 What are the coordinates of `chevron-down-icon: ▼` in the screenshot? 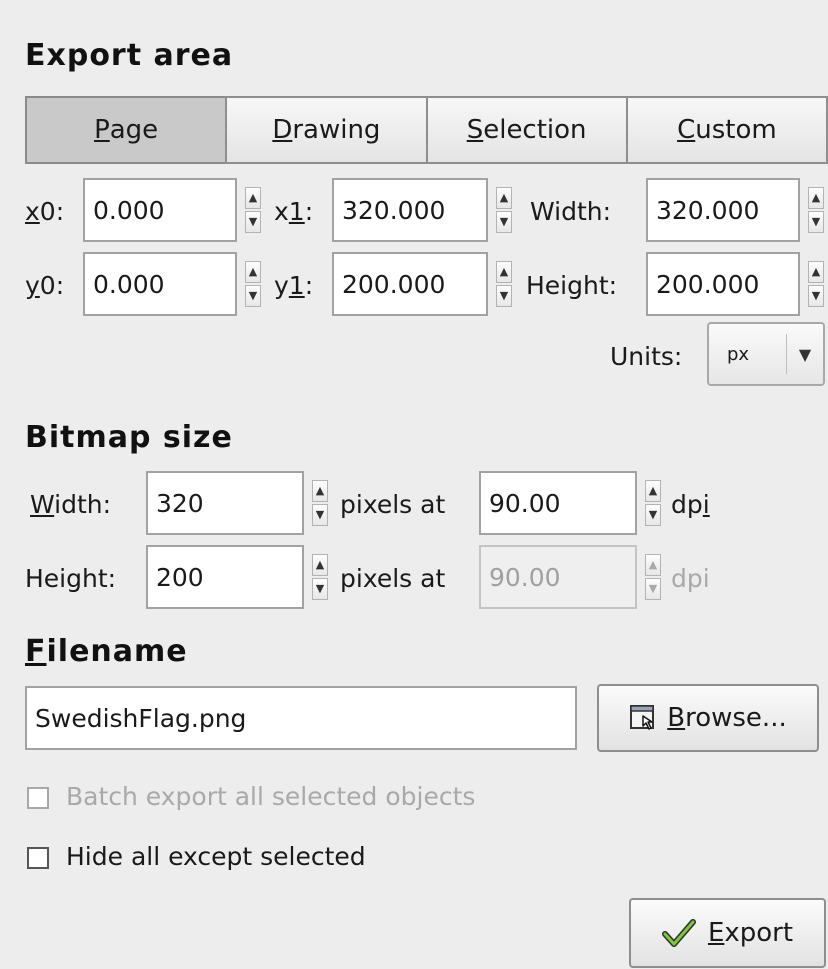 It's located at (805, 354).